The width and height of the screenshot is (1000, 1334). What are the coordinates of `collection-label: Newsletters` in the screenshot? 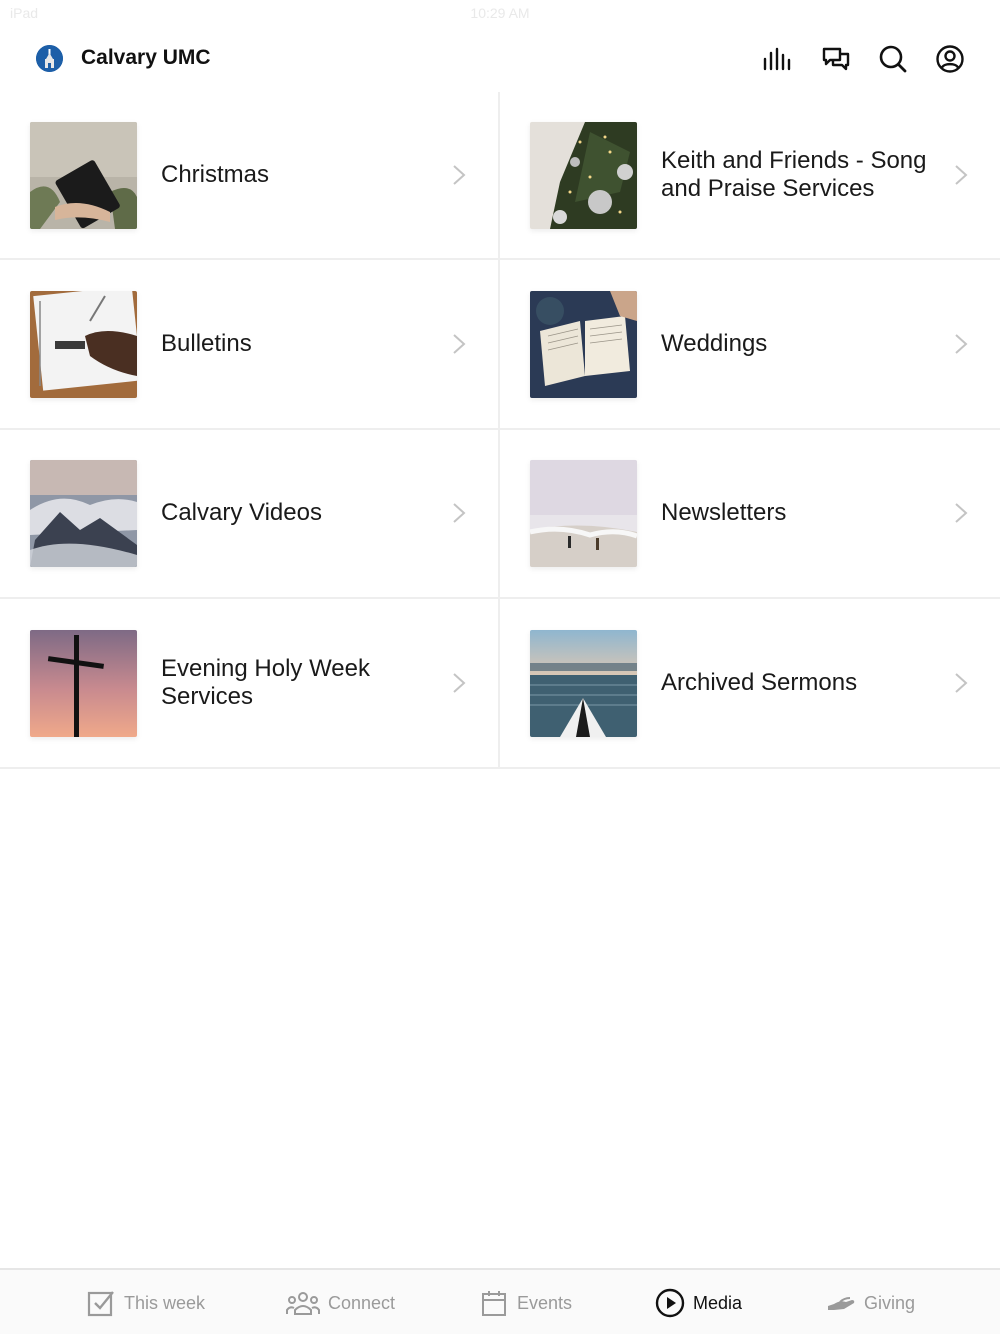 It's located at (724, 513).